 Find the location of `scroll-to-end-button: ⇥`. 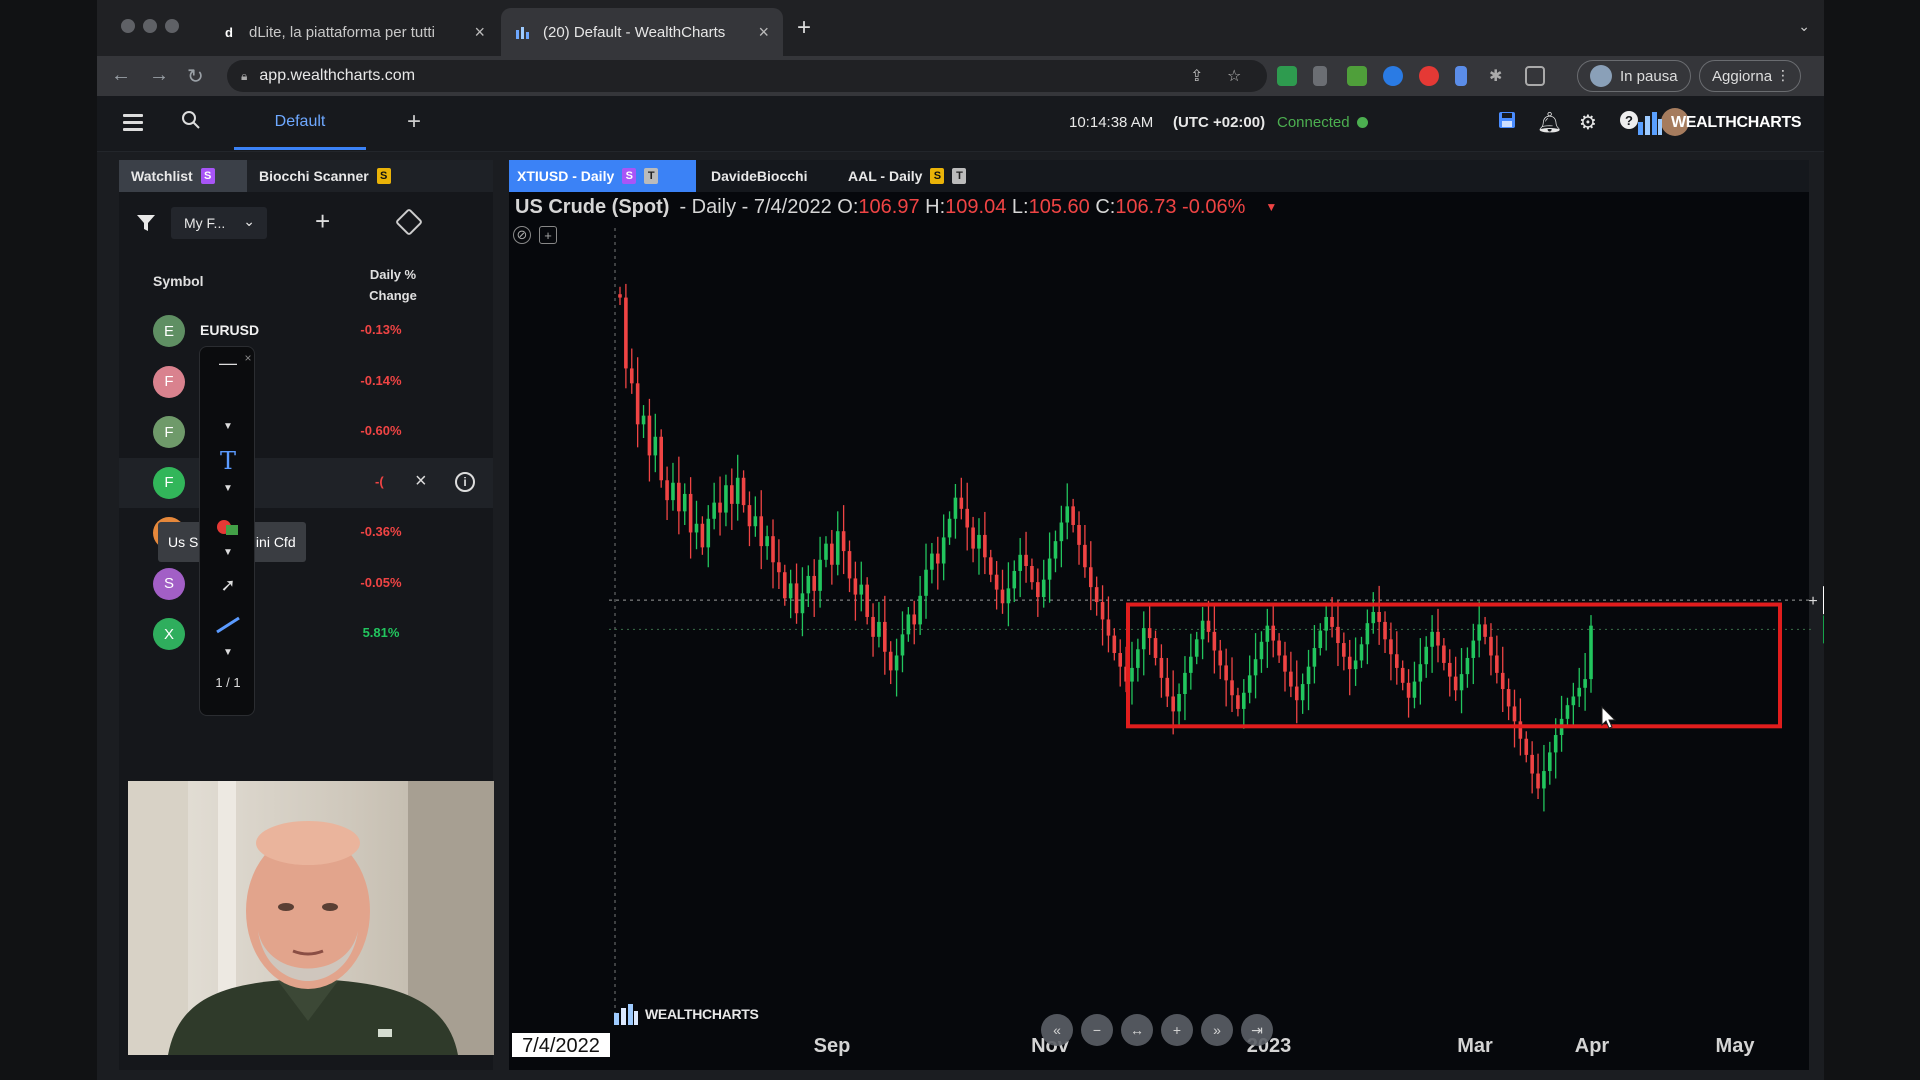

scroll-to-end-button: ⇥ is located at coordinates (1257, 1030).